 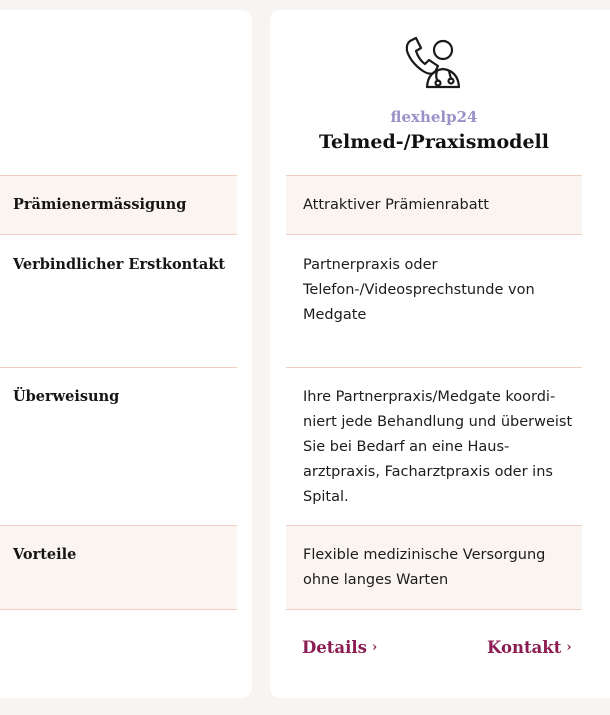 I want to click on plan-brand: flexhelp24, so click(x=434, y=117).